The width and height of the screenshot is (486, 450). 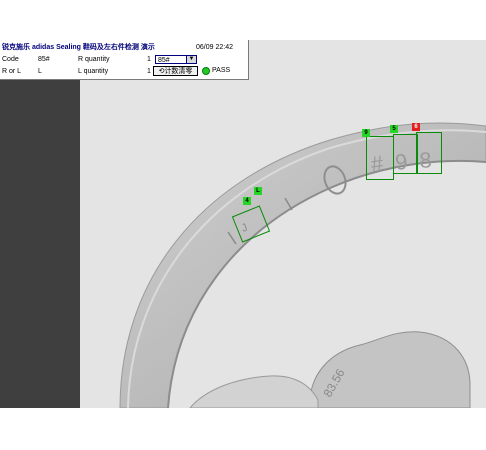 I want to click on reset-count-label: 计数清零, so click(x=178, y=71).